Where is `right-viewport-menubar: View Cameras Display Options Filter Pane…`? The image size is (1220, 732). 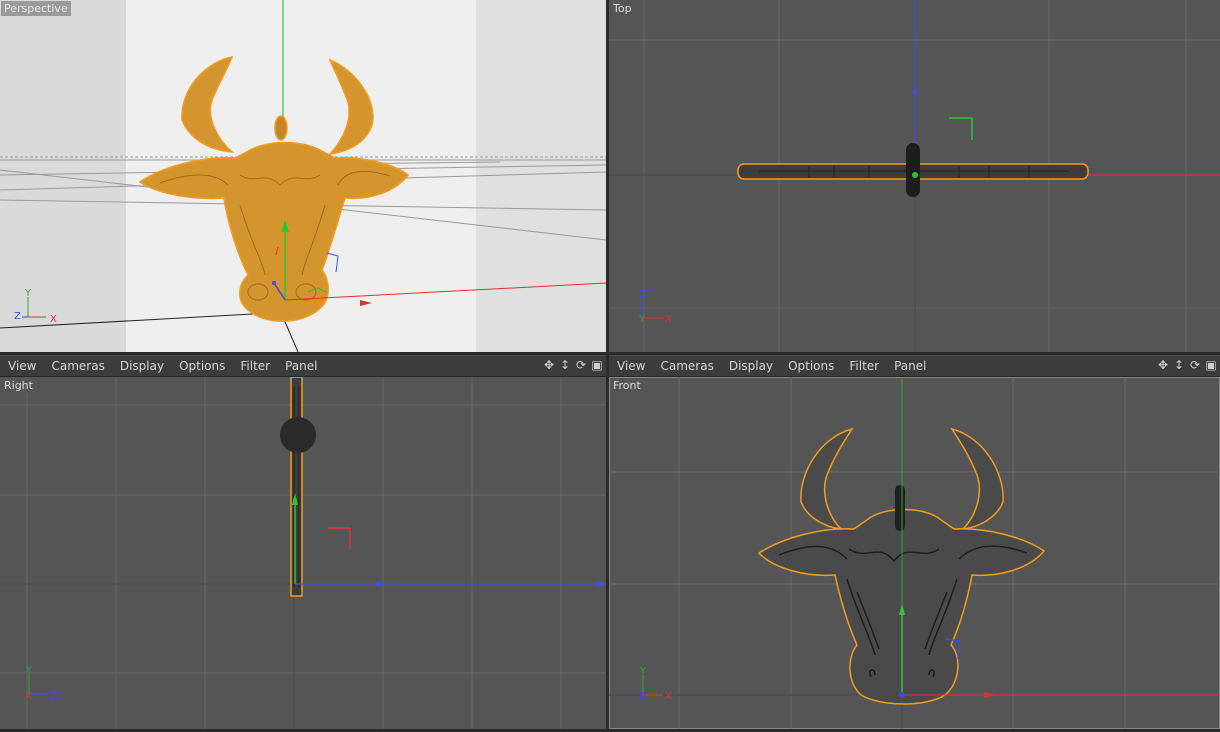
right-viewport-menubar: View Cameras Display Options Filter Pane… is located at coordinates (303, 366).